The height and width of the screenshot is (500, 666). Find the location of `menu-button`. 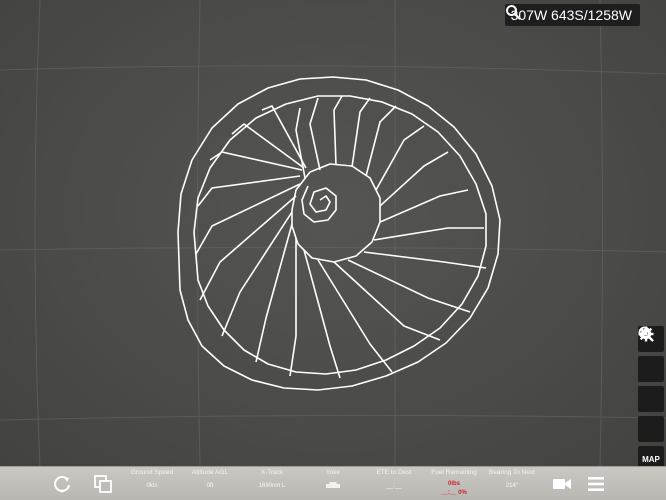

menu-button is located at coordinates (596, 484).